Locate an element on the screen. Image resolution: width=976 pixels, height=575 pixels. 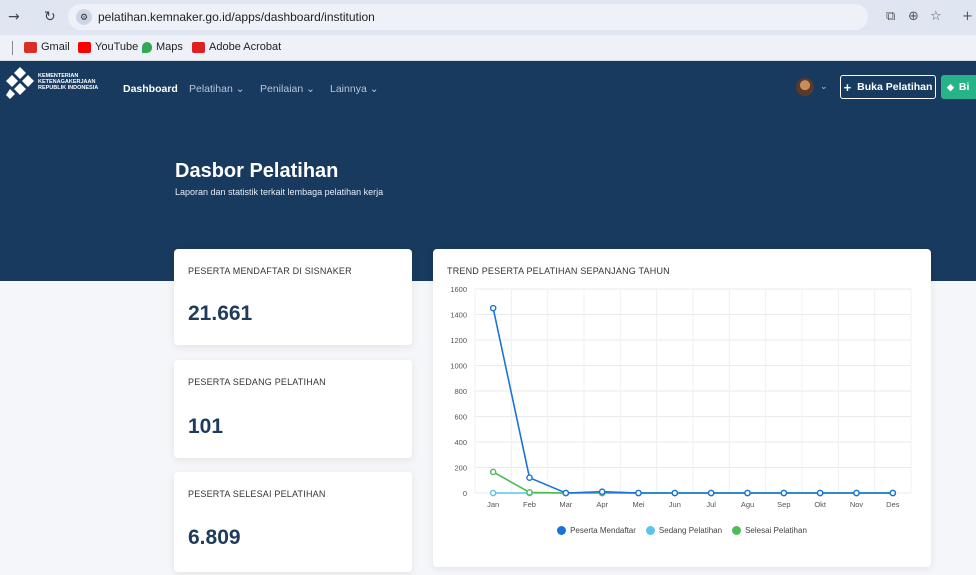
legend-item-mendaftar: Peserta Mendaftar is located at coordinates (596, 530).